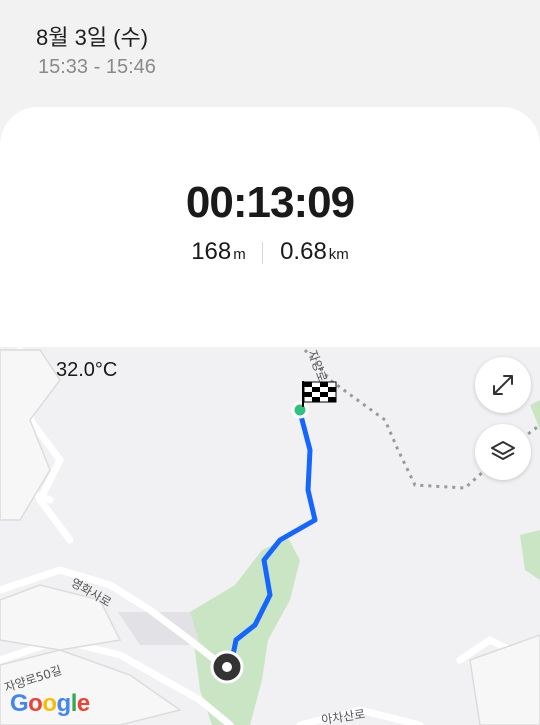 Image resolution: width=540 pixels, height=725 pixels. What do you see at coordinates (270, 252) in the screenshot?
I see `metrics-row: 168 m 0.68 km` at bounding box center [270, 252].